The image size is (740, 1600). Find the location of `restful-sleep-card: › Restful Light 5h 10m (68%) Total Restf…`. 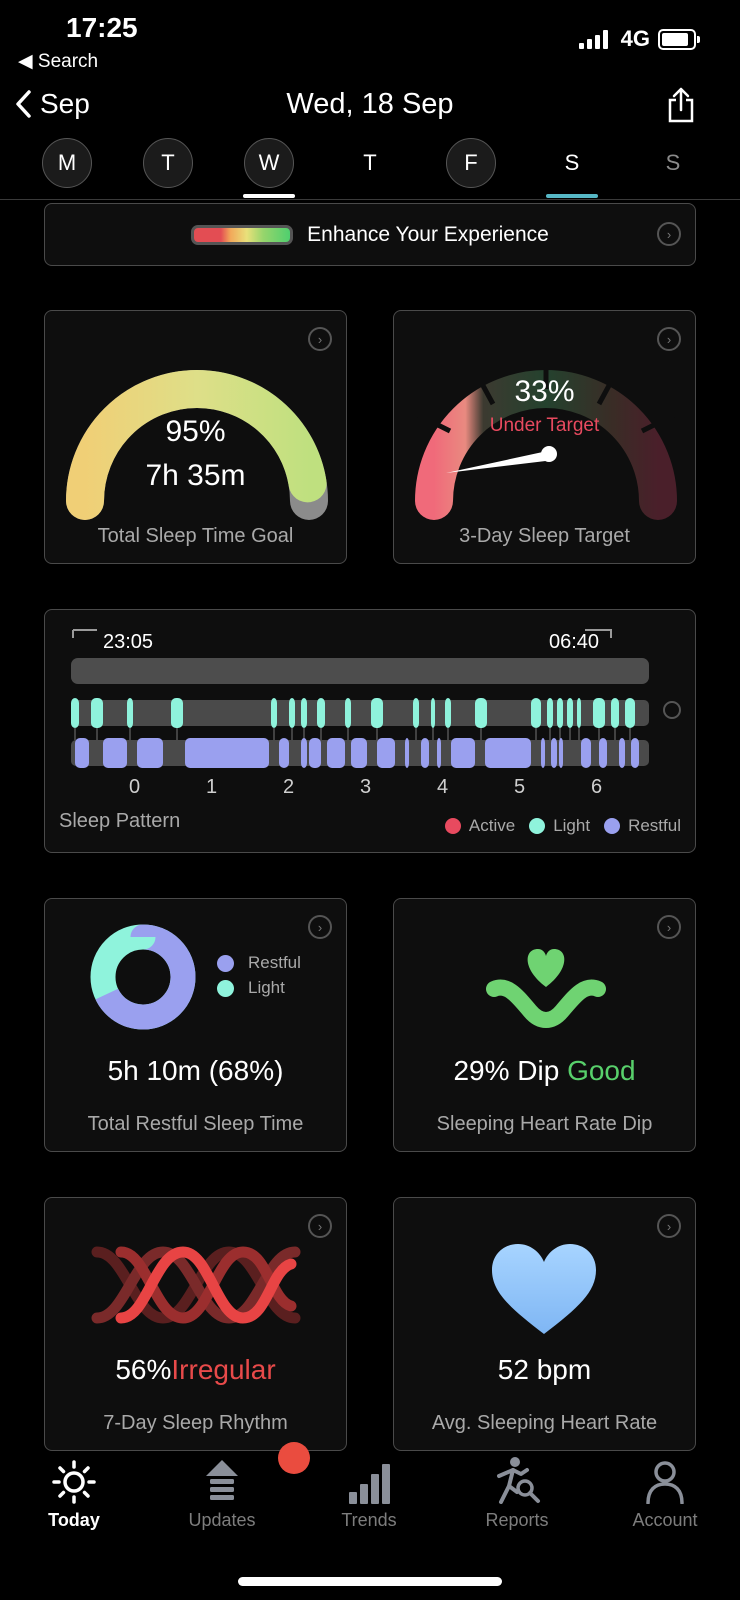

restful-sleep-card: › Restful Light 5h 10m (68%) Total Restf… is located at coordinates (195, 1025).